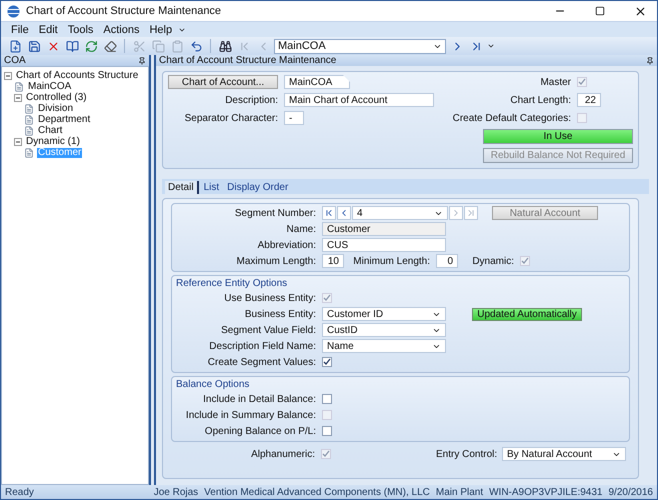 The height and width of the screenshot is (500, 658). What do you see at coordinates (56, 97) in the screenshot?
I see `tree-item: Controlled (3)` at bounding box center [56, 97].